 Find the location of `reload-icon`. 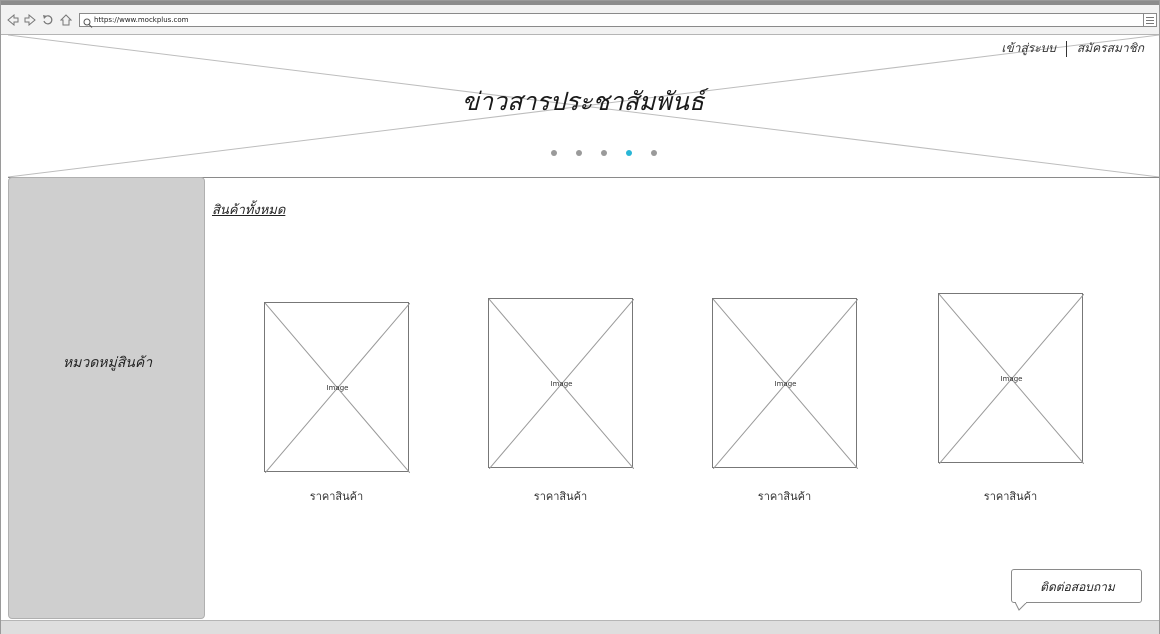

reload-icon is located at coordinates (48, 20).